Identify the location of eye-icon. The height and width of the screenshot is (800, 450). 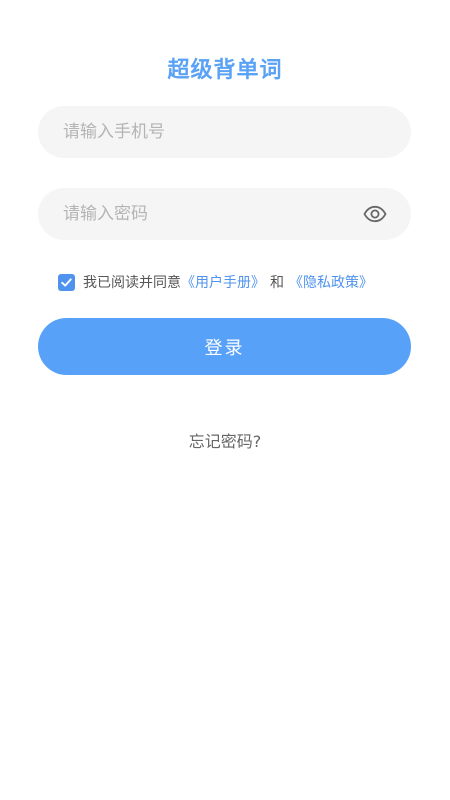
(375, 214).